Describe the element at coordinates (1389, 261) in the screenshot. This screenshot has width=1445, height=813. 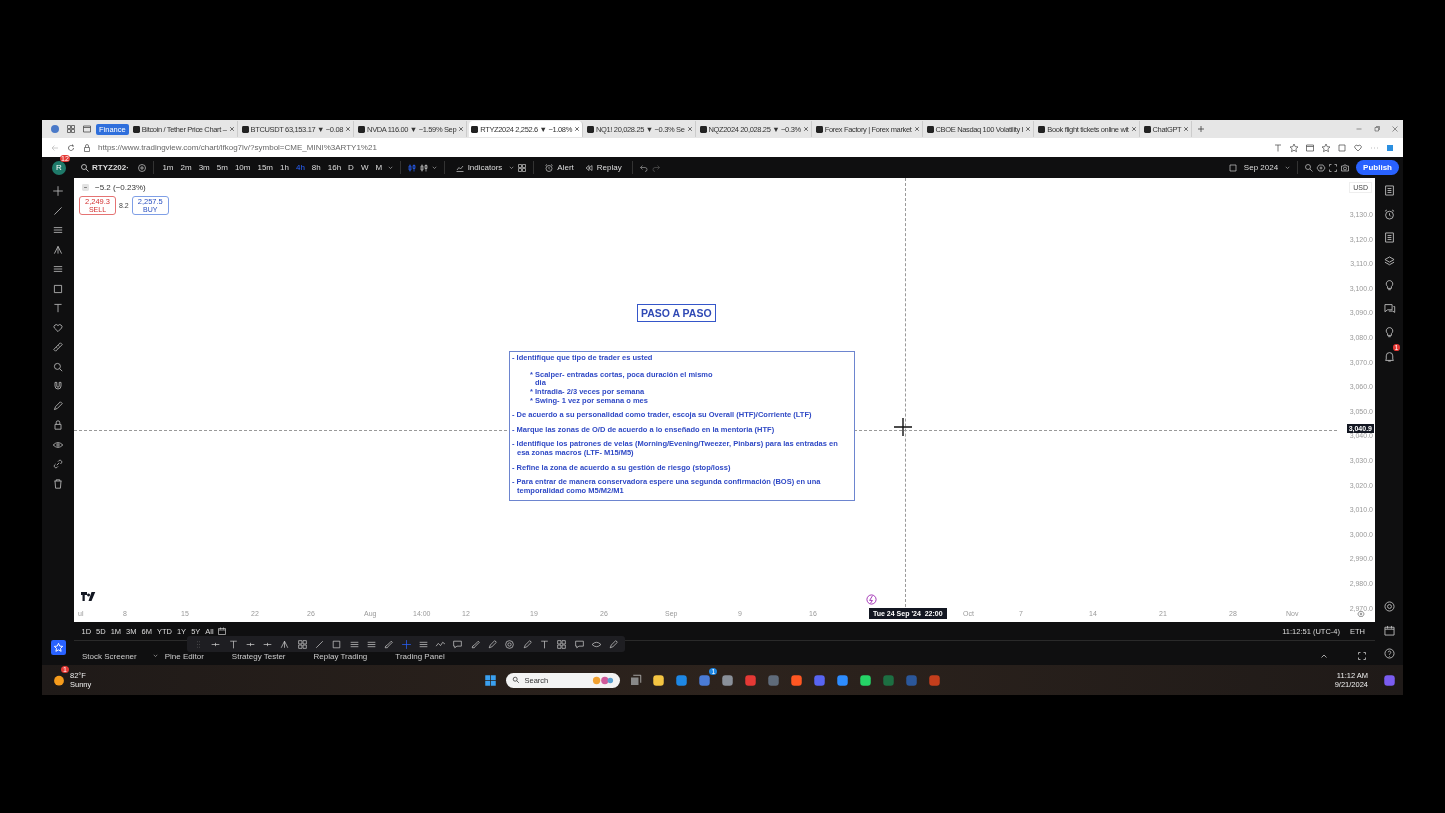
I see `layers-icon` at that location.